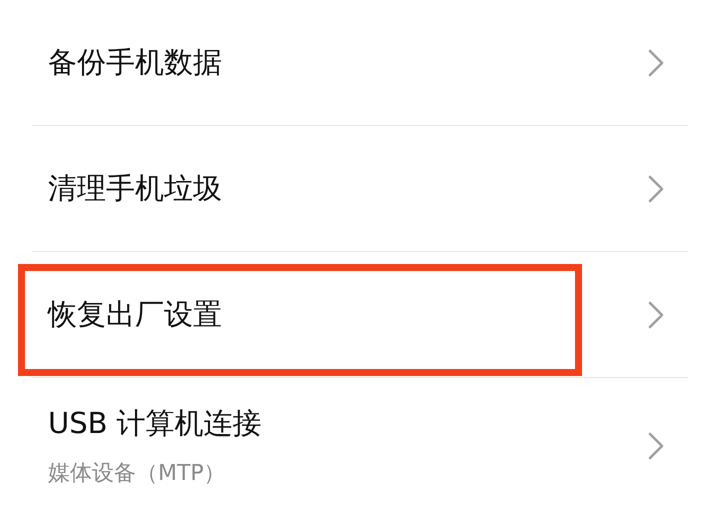 This screenshot has height=520, width=704. What do you see at coordinates (135, 314) in the screenshot?
I see `setting-title: 恢复出厂设置` at bounding box center [135, 314].